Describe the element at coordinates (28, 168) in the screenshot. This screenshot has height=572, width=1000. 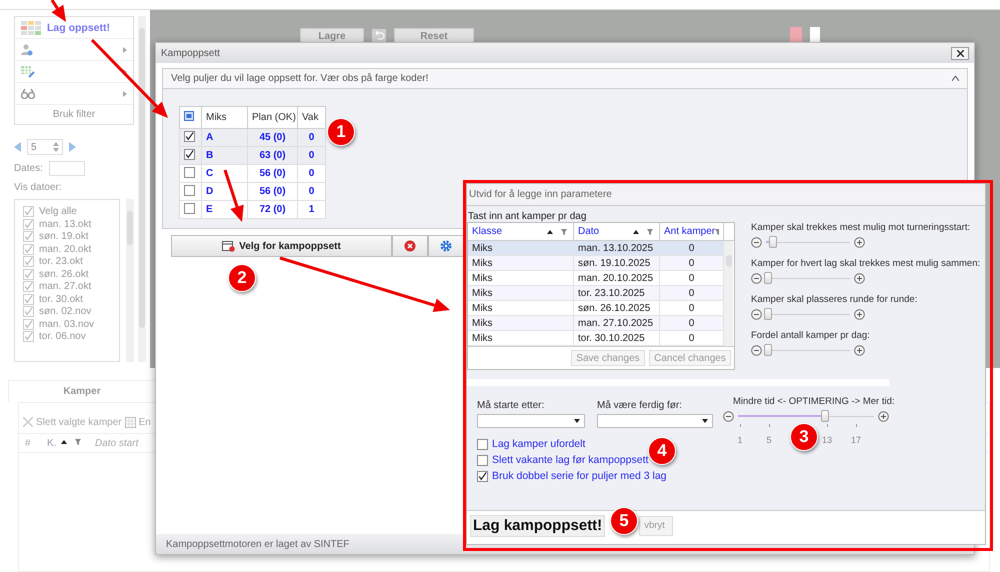
I see `field-label: Dates:` at that location.